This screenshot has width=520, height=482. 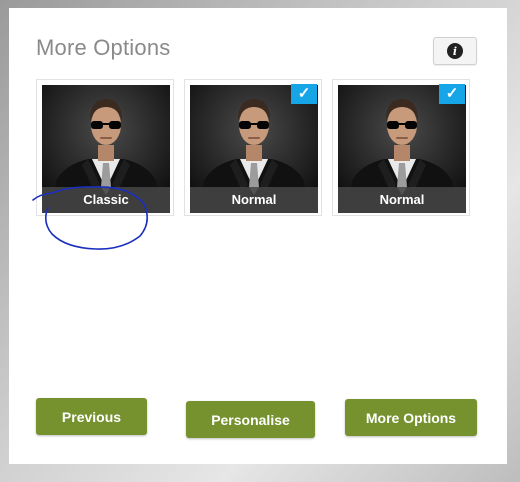 I want to click on option-card-normal-2: Normal ✓, so click(x=401, y=147).